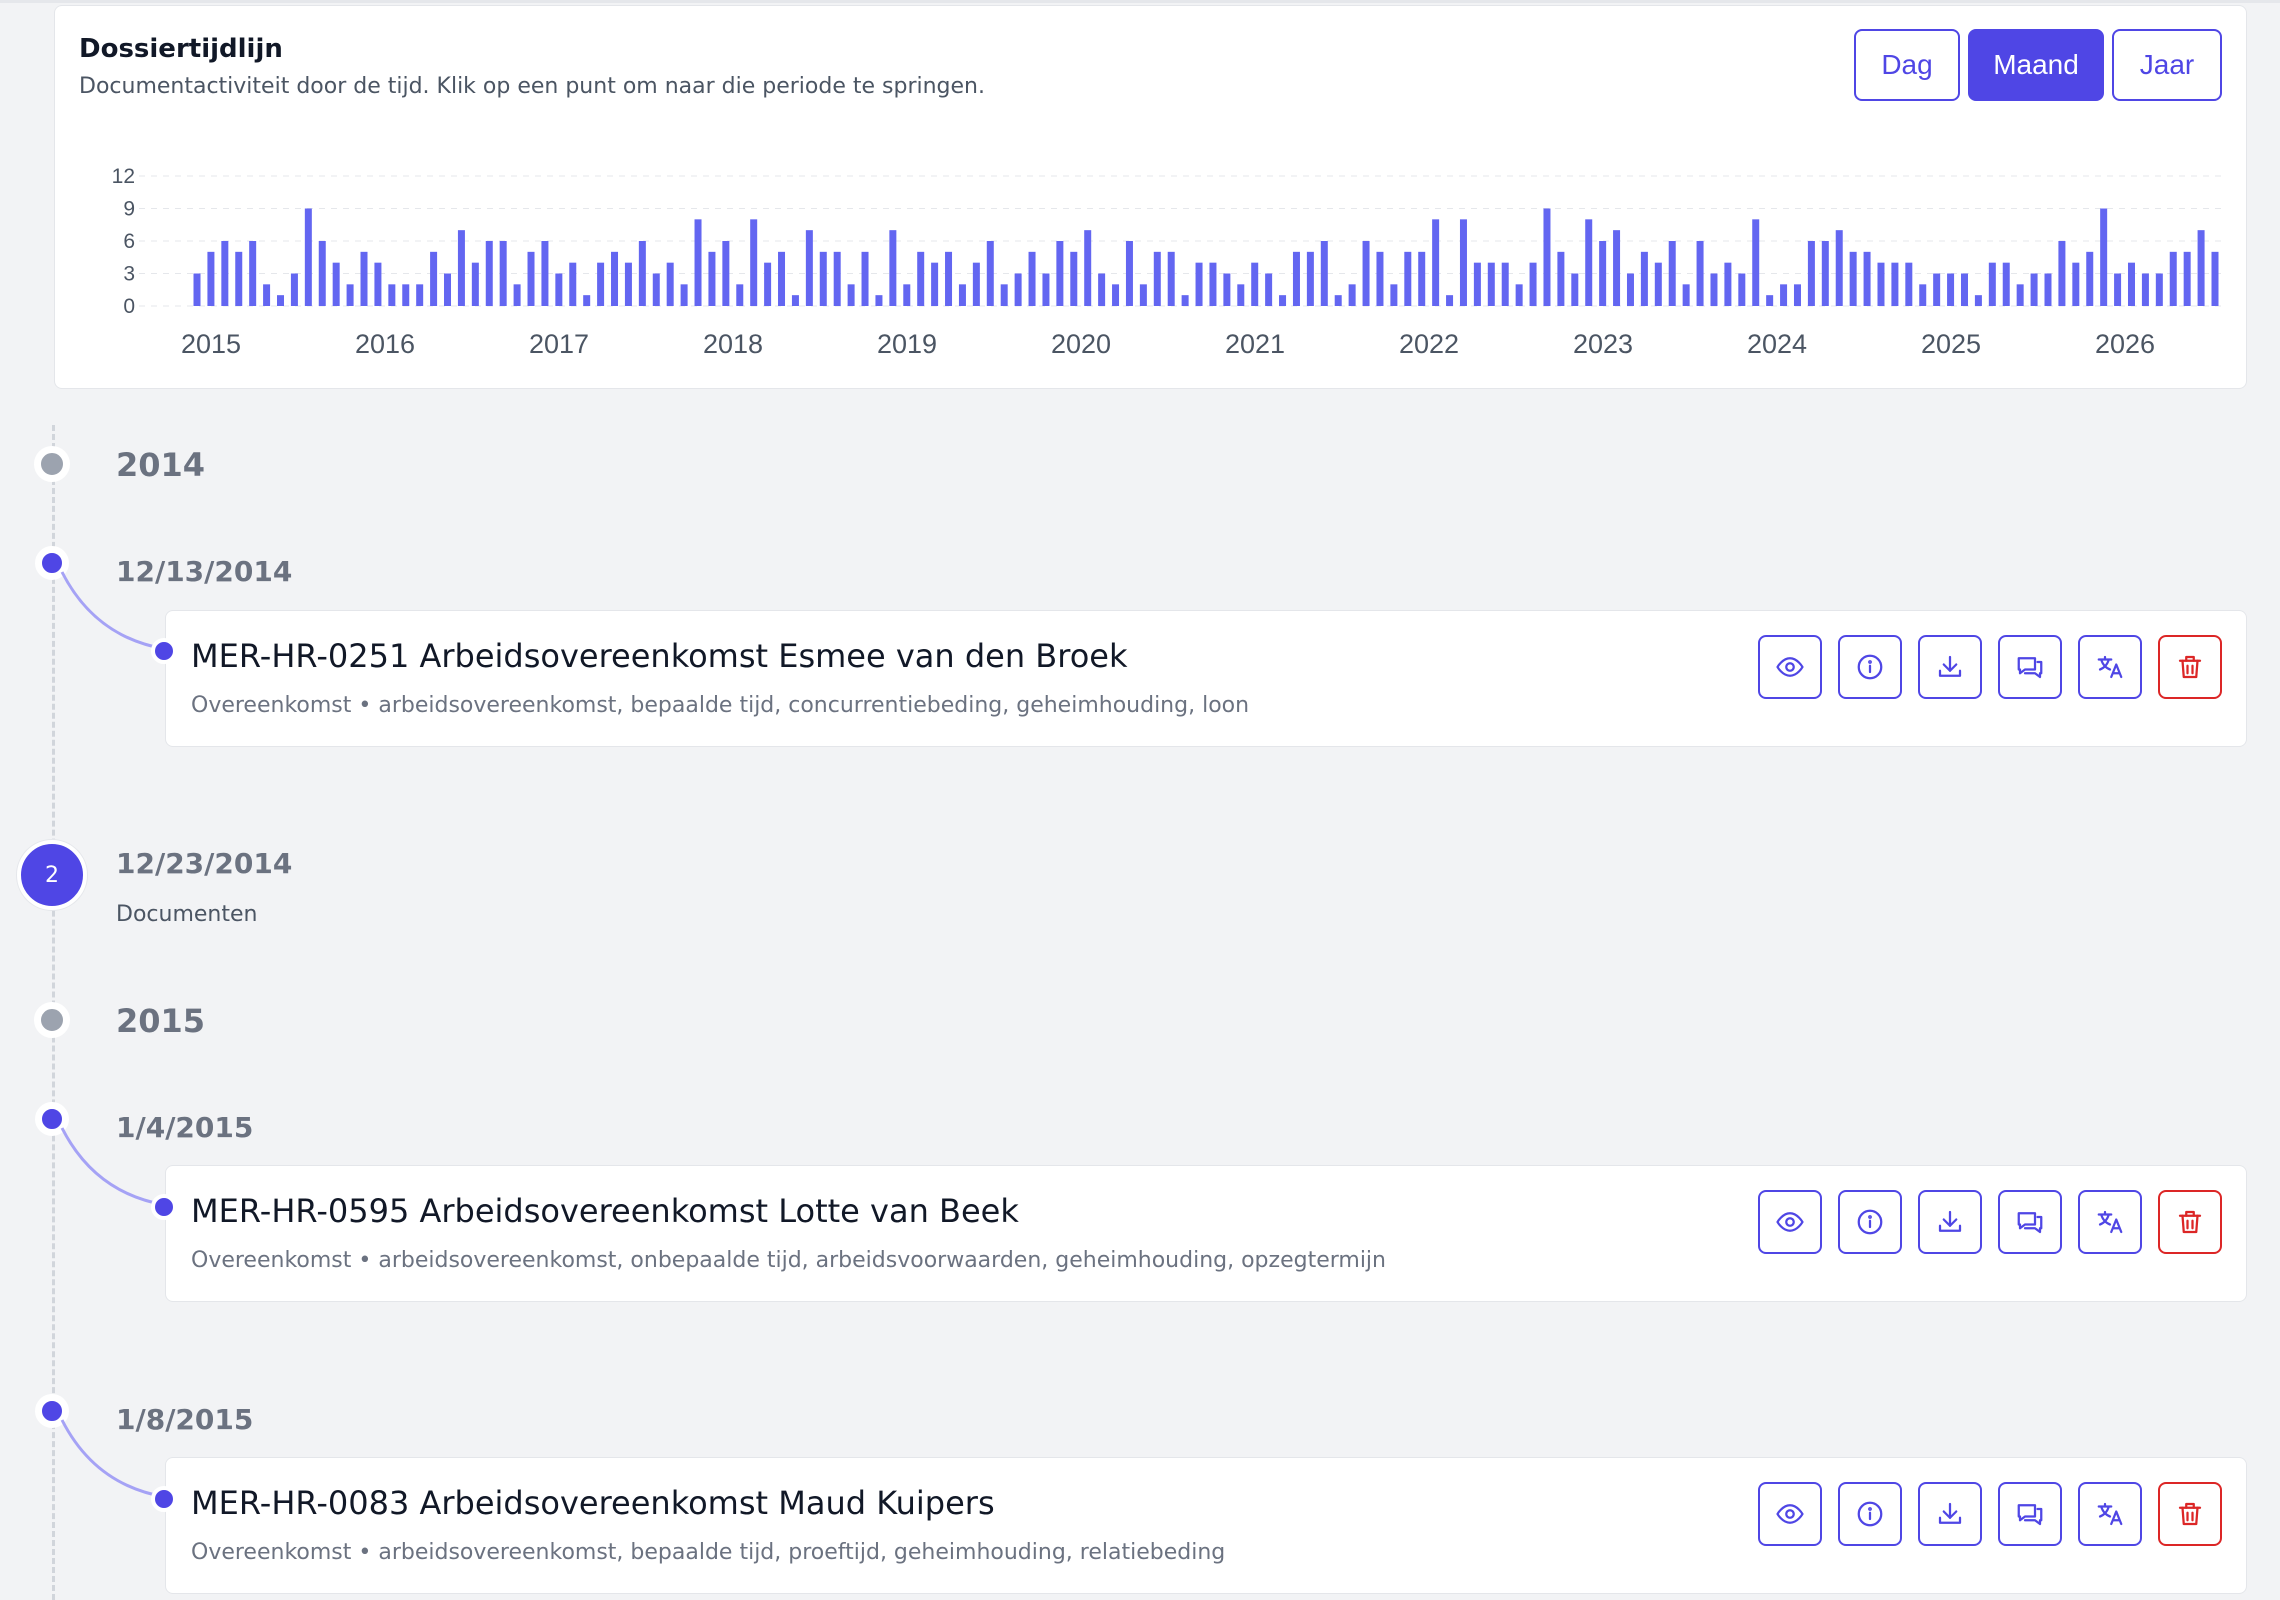 This screenshot has height=1600, width=2280. What do you see at coordinates (52, 875) in the screenshot?
I see `group-count-node: 2` at bounding box center [52, 875].